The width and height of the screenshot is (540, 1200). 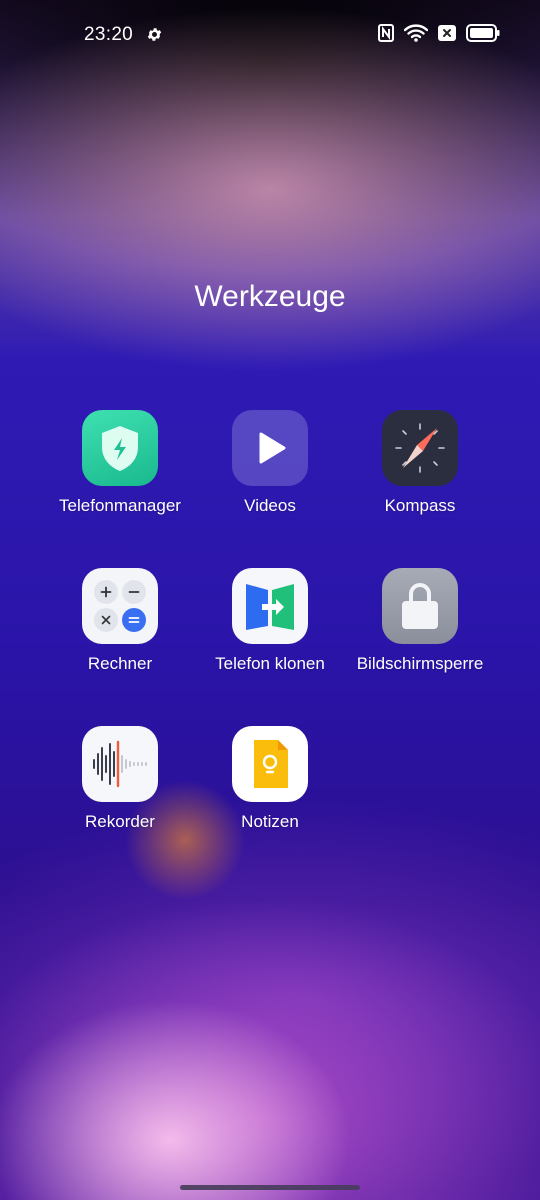 What do you see at coordinates (109, 34) in the screenshot?
I see `status-time: 23:20` at bounding box center [109, 34].